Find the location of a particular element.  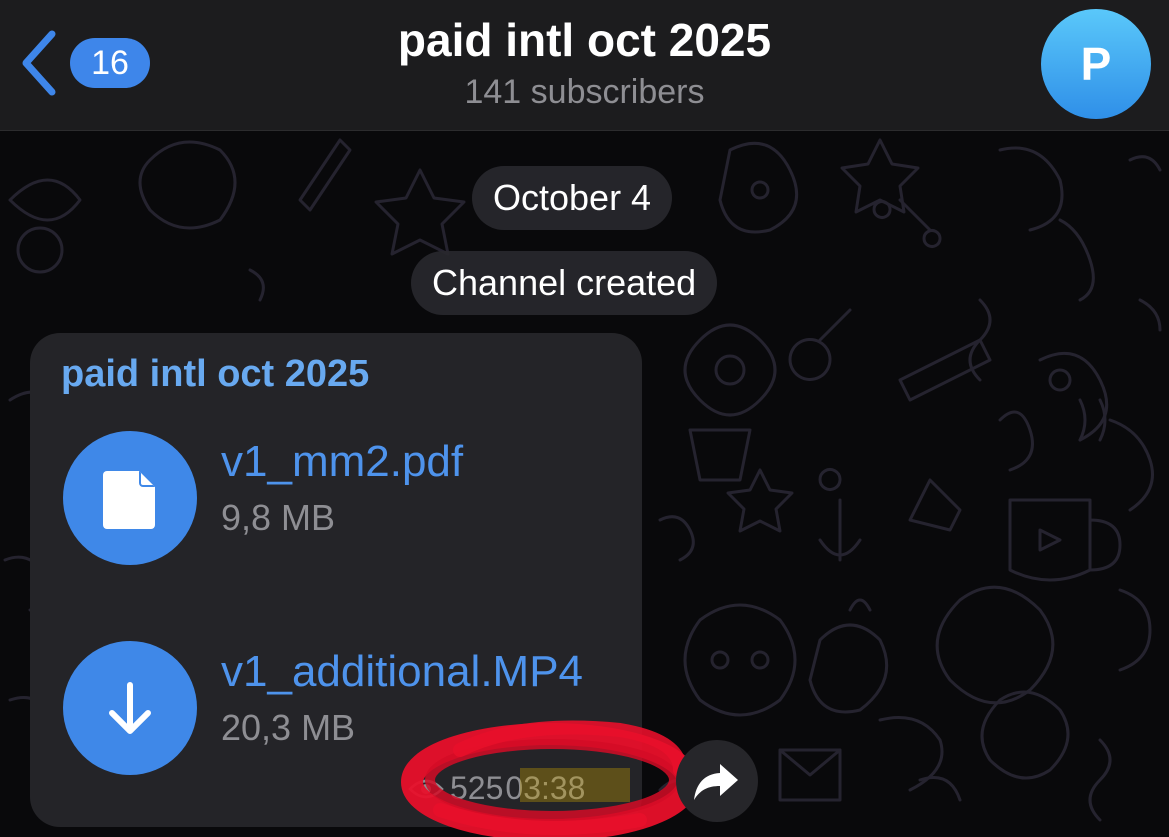

file-attachment: v1_mm2.pdf 9,8 MB is located at coordinates (343, 498).